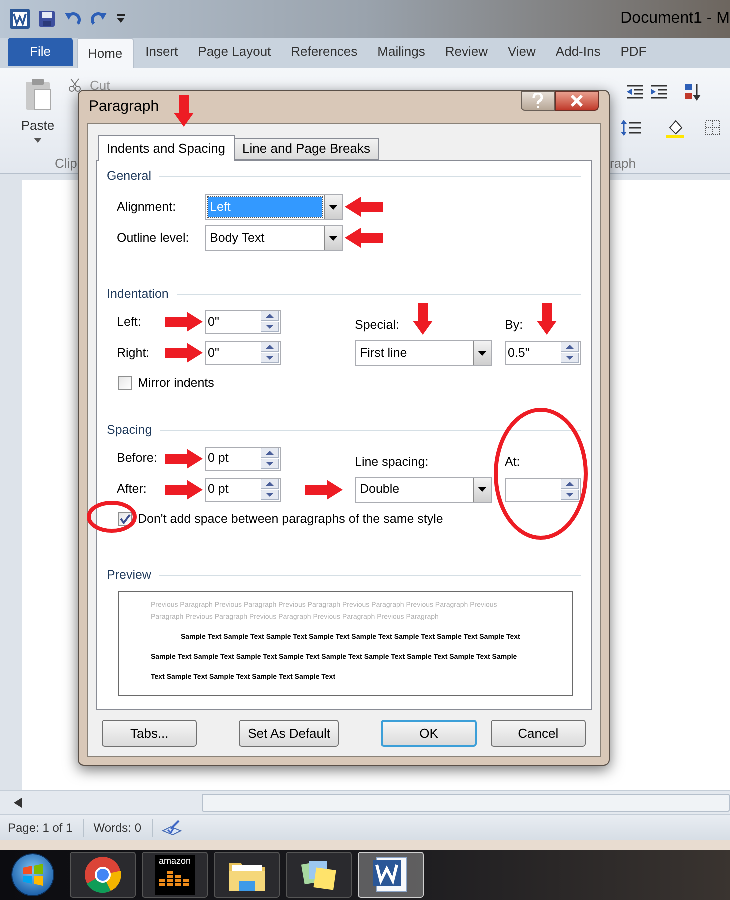  Describe the element at coordinates (73, 19) in the screenshot. I see `undo-icon` at that location.